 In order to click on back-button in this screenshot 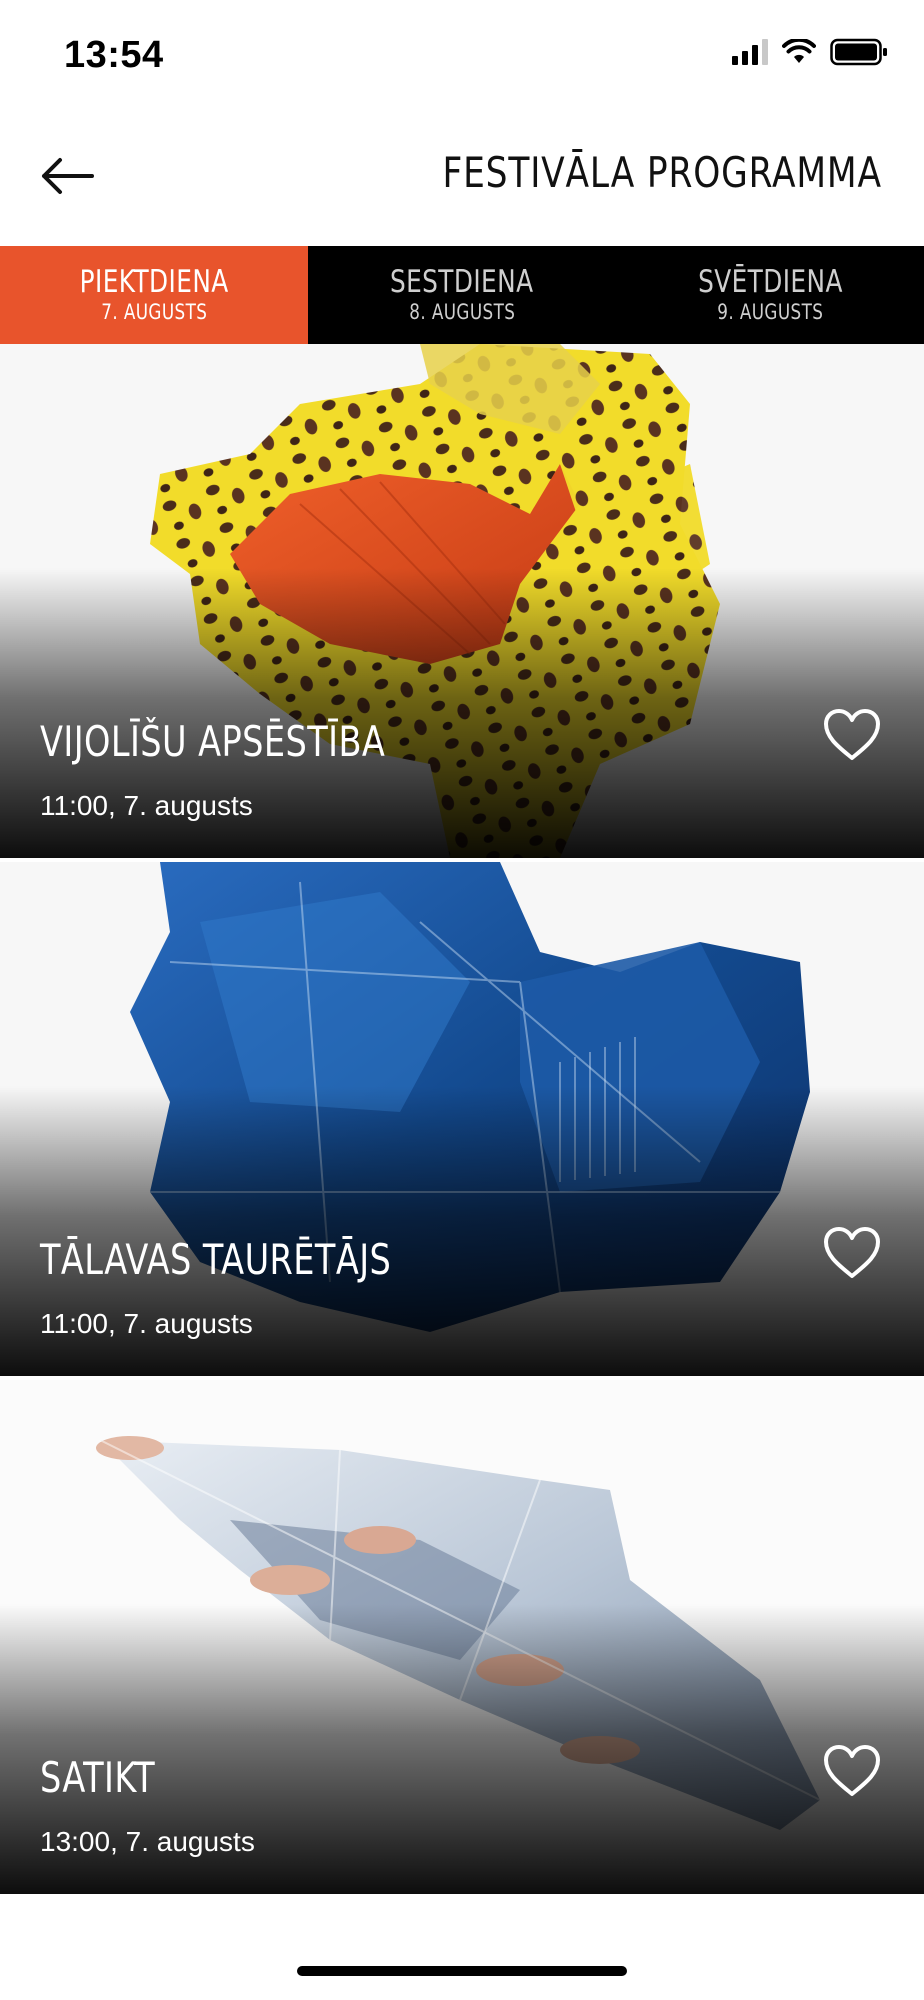, I will do `click(68, 176)`.